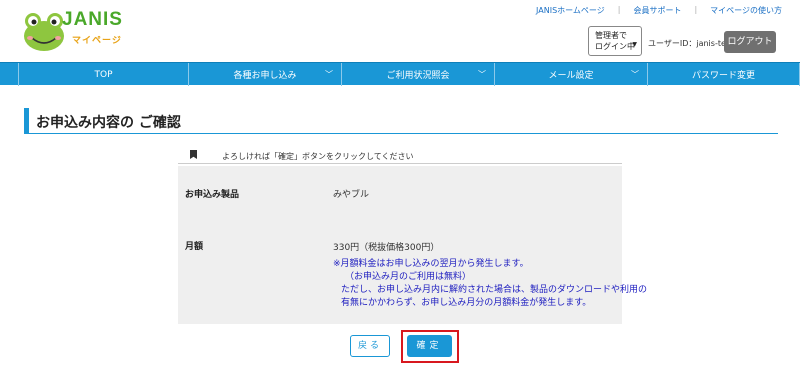  What do you see at coordinates (194, 247) in the screenshot?
I see `monthly-fee-label: 月額` at bounding box center [194, 247].